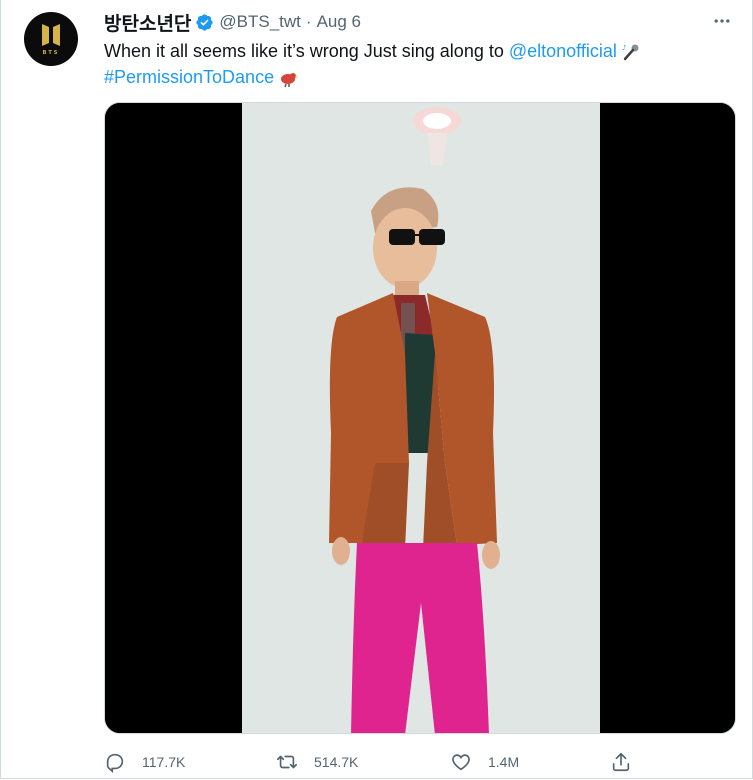 Image resolution: width=753 pixels, height=780 pixels. Describe the element at coordinates (484, 762) in the screenshot. I see `like-button: 1.4M` at that location.